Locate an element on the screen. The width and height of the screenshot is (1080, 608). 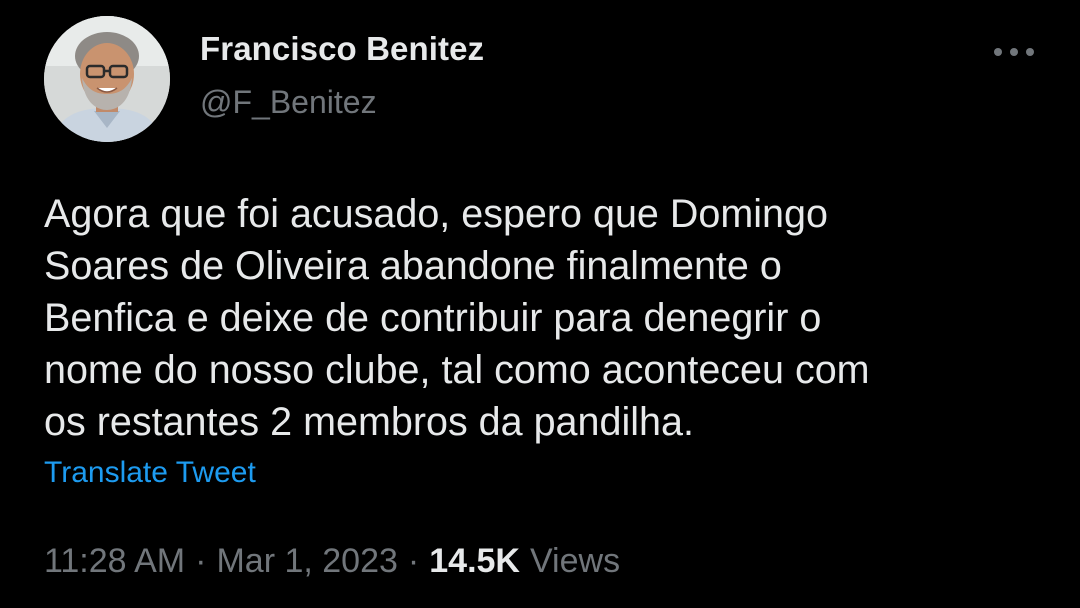
more-horizontal-icon is located at coordinates (1014, 52).